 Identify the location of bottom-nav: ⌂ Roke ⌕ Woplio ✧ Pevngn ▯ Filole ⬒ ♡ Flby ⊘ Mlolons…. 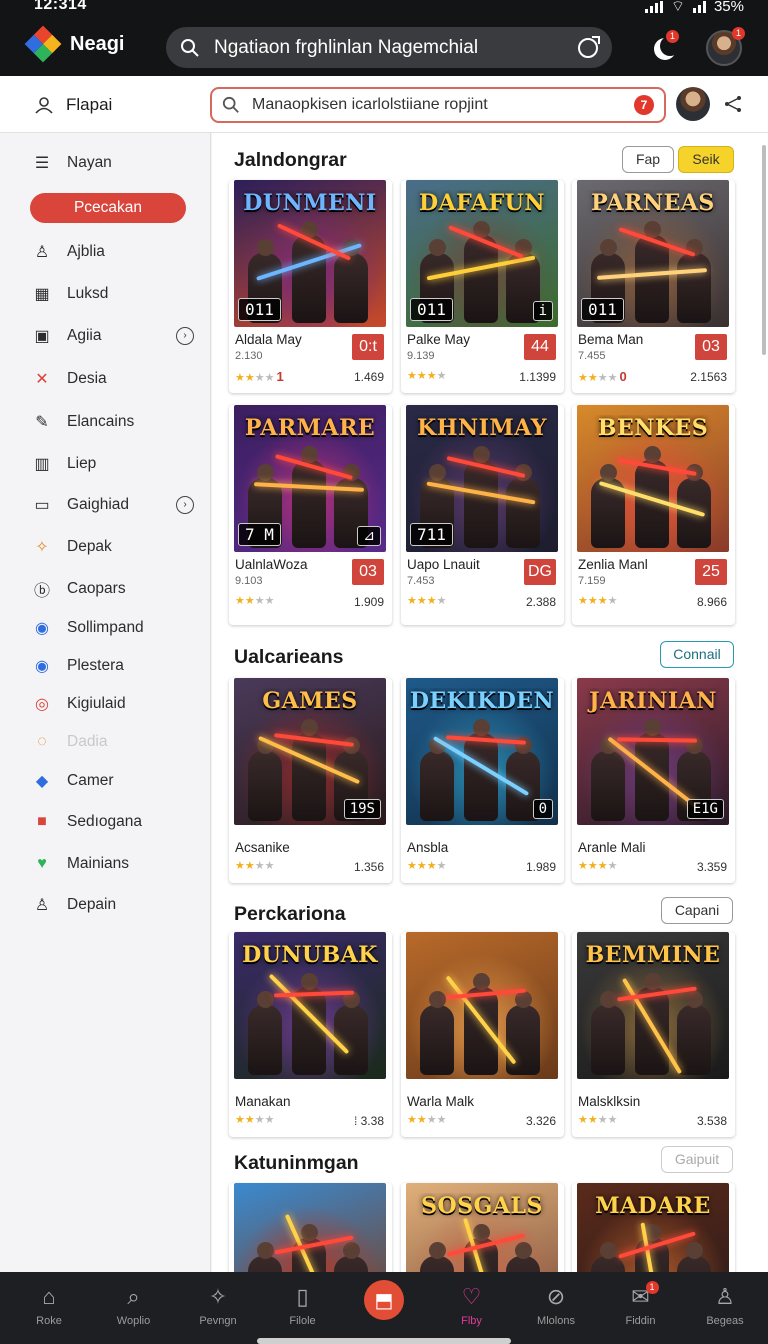
(384, 1308).